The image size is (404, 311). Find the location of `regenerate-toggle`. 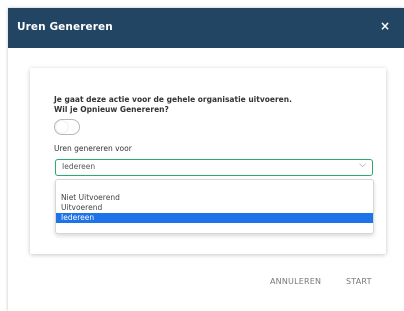

regenerate-toggle is located at coordinates (67, 127).